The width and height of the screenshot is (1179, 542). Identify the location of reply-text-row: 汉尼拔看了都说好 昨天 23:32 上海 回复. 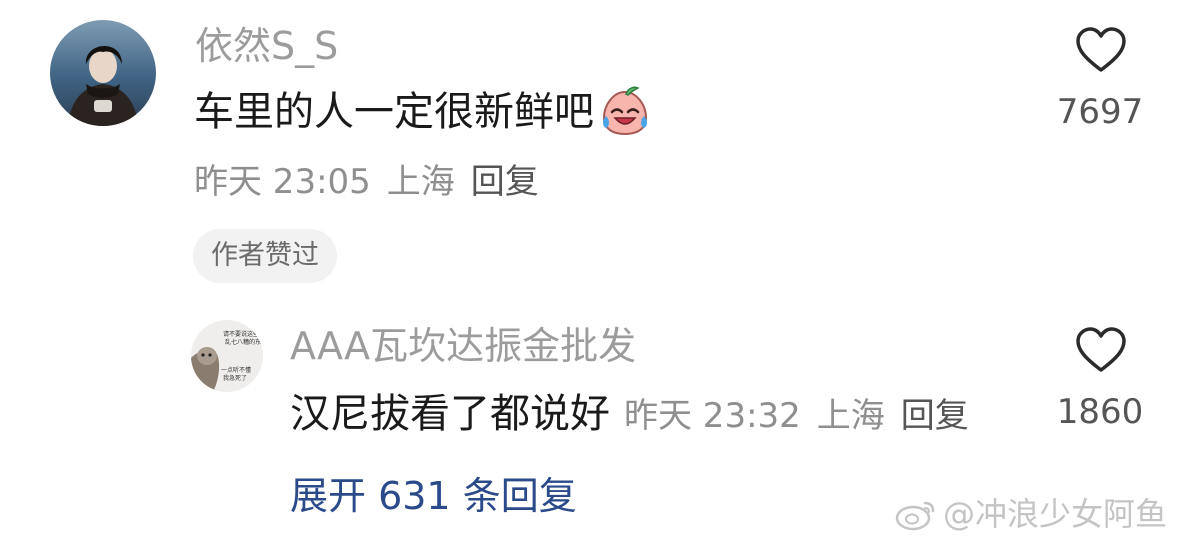
(637, 414).